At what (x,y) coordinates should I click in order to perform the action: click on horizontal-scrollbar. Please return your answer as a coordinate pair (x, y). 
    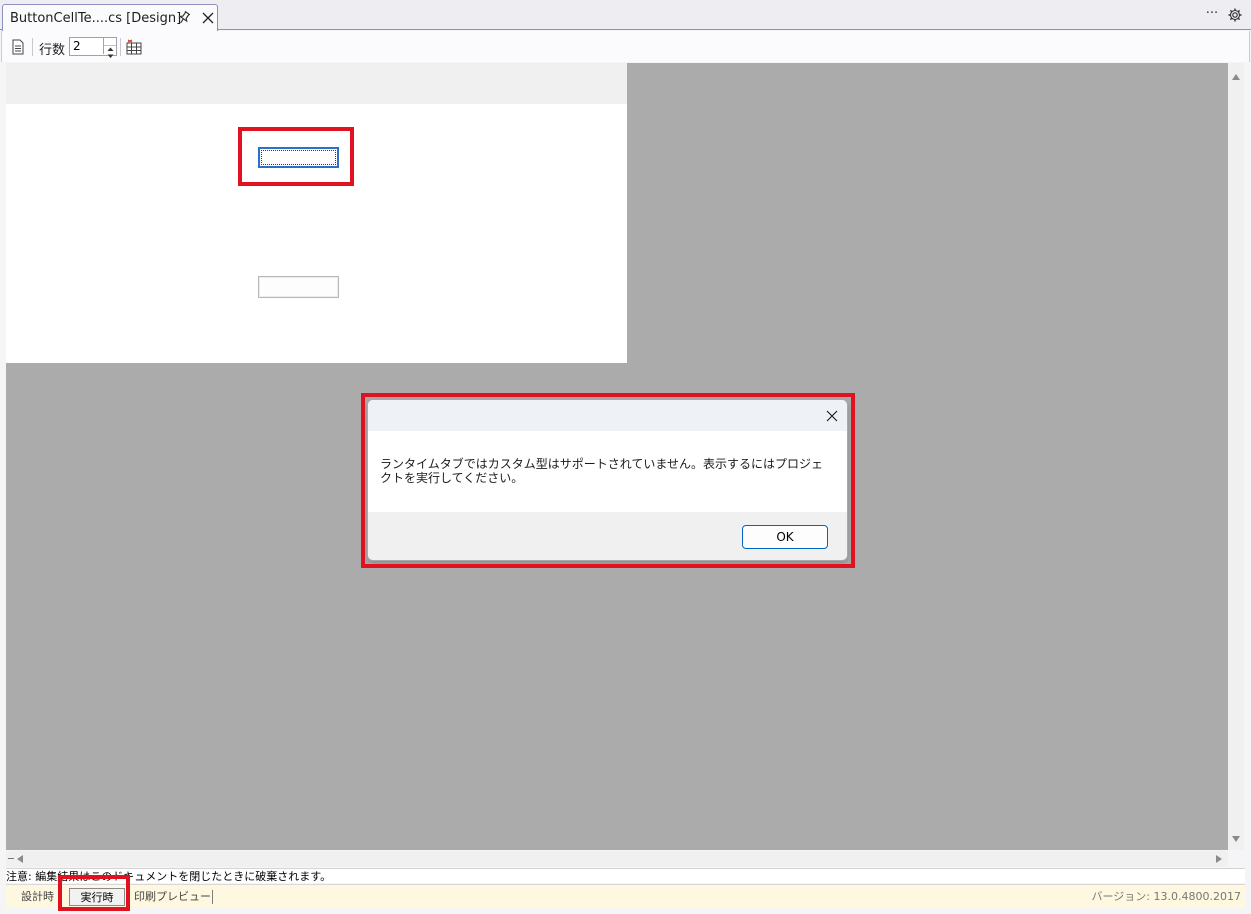
    Looking at the image, I should click on (617, 859).